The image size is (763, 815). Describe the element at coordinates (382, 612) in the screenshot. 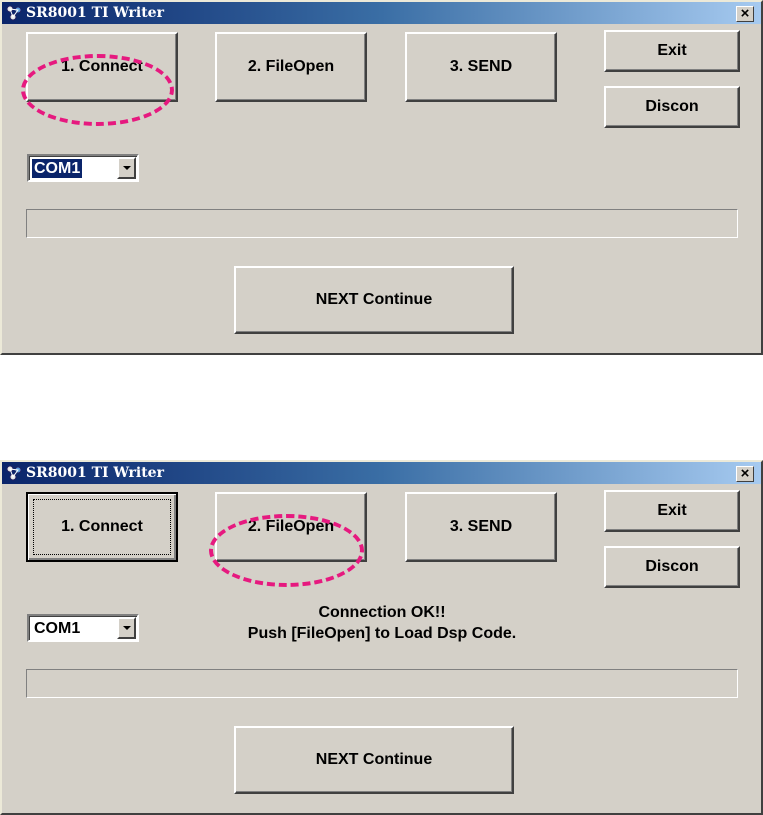

I see `status-line-connection: Connection OK!!` at that location.